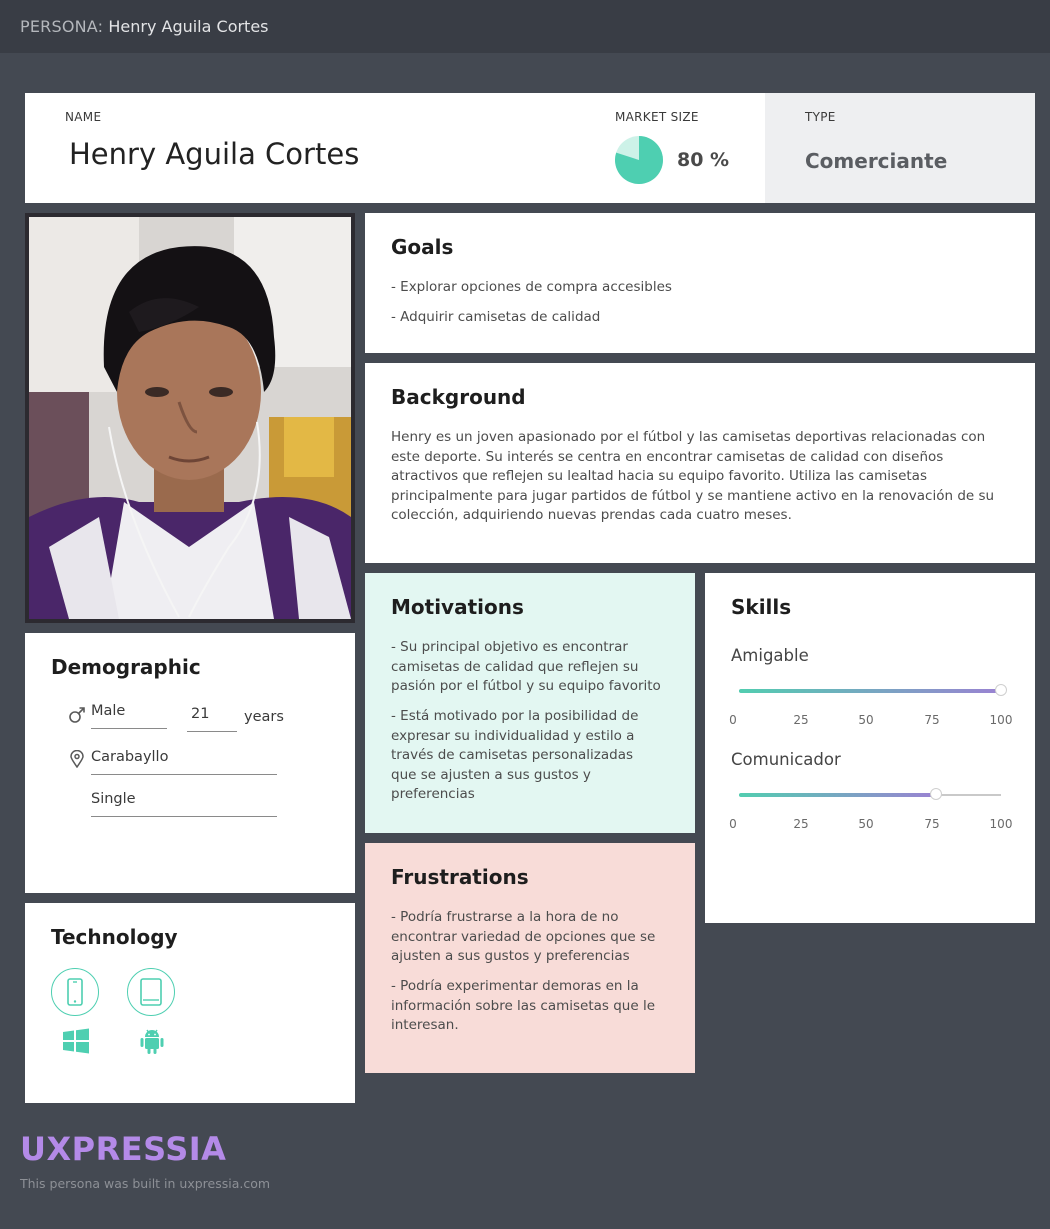 The width and height of the screenshot is (1050, 1229). What do you see at coordinates (422, 247) in the screenshot?
I see `goals-title: Goals` at bounding box center [422, 247].